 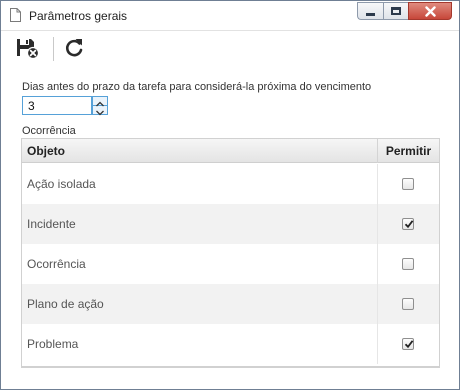 I want to click on row-object-label: Incidente, so click(x=51, y=224).